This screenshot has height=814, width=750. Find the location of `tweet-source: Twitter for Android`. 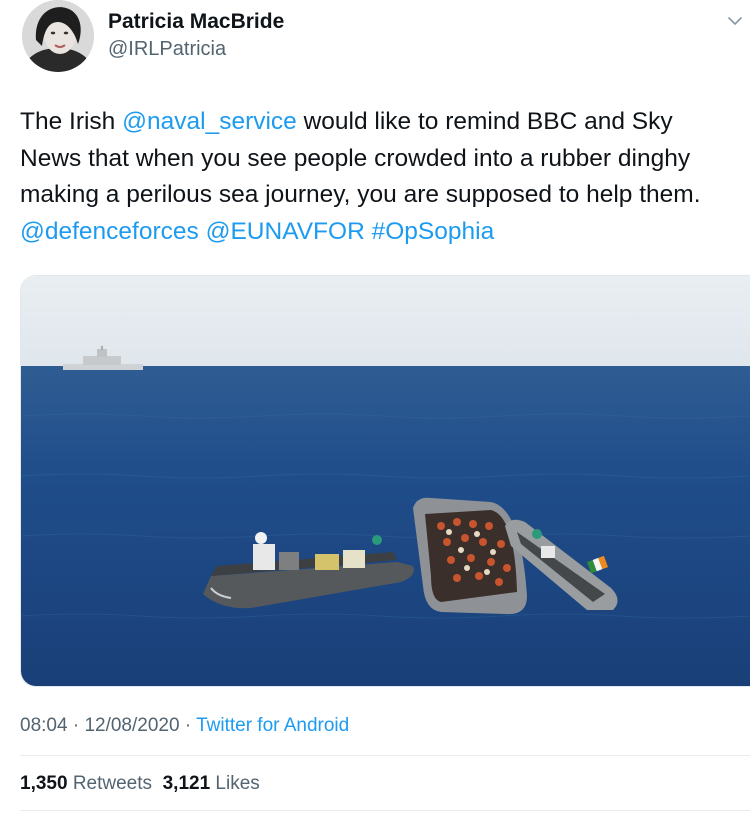

tweet-source: Twitter for Android is located at coordinates (272, 725).